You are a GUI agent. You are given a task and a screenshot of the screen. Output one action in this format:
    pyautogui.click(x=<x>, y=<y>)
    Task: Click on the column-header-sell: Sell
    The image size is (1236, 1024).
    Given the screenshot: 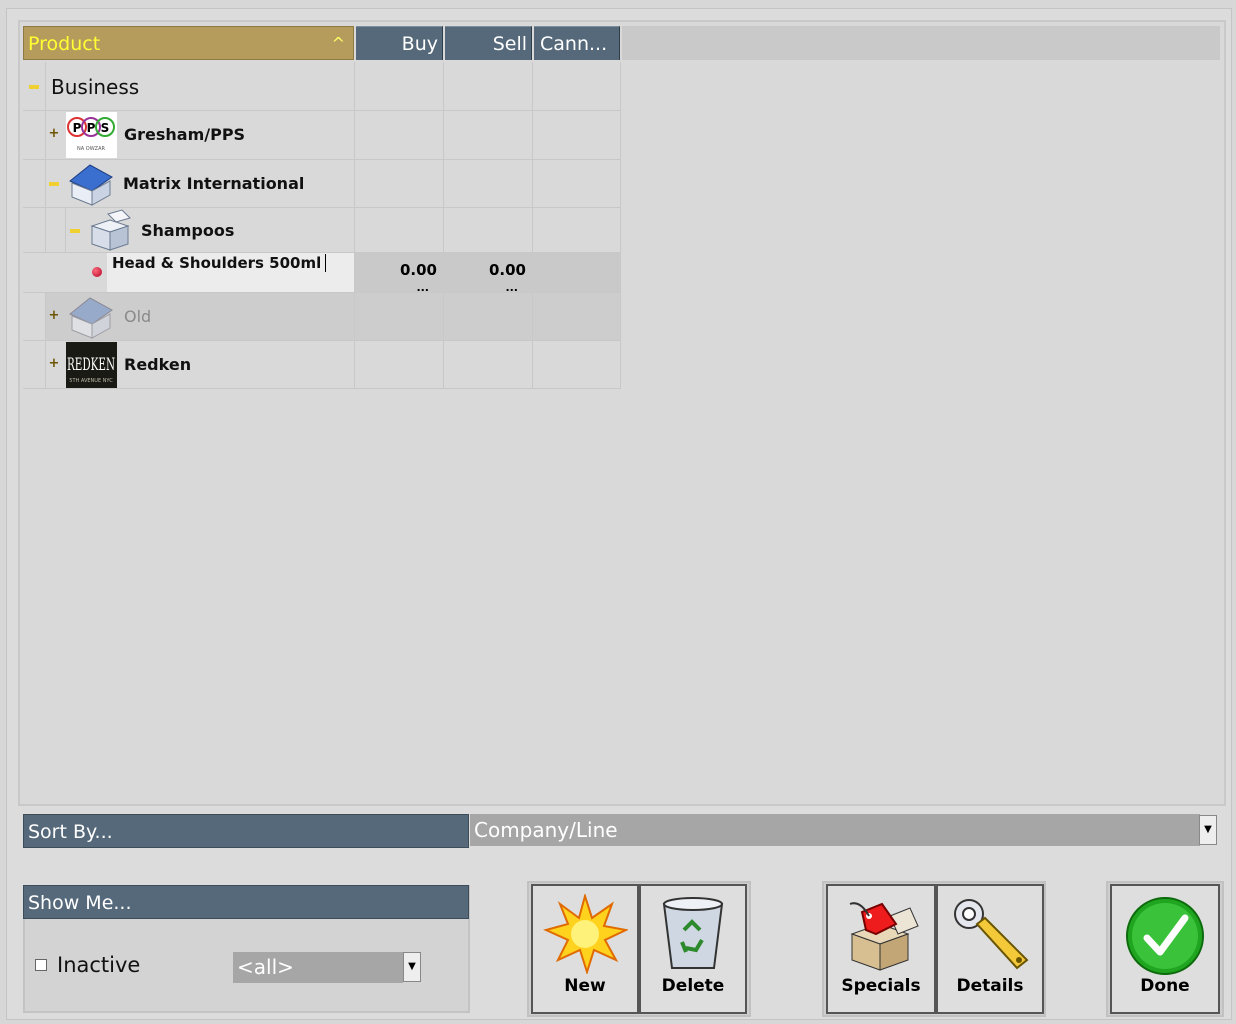 What is the action you would take?
    pyautogui.click(x=488, y=43)
    